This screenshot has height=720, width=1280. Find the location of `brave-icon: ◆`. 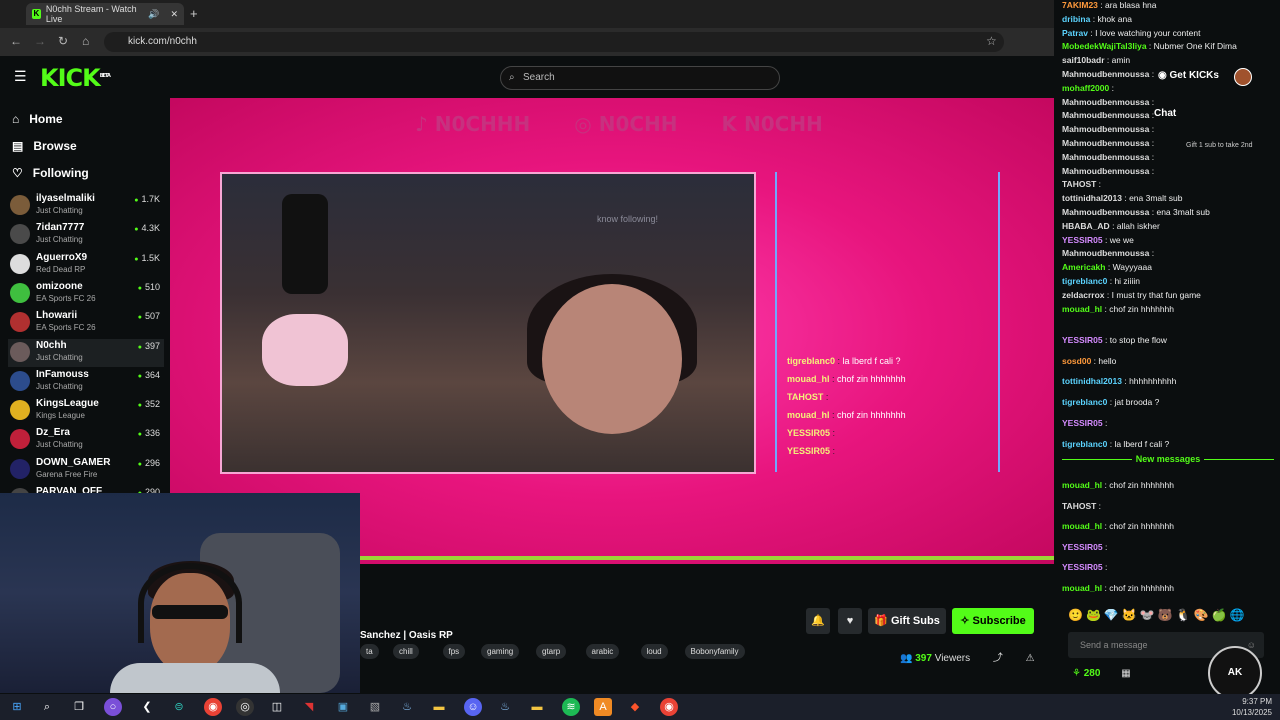

brave-icon: ◆ is located at coordinates (635, 707).